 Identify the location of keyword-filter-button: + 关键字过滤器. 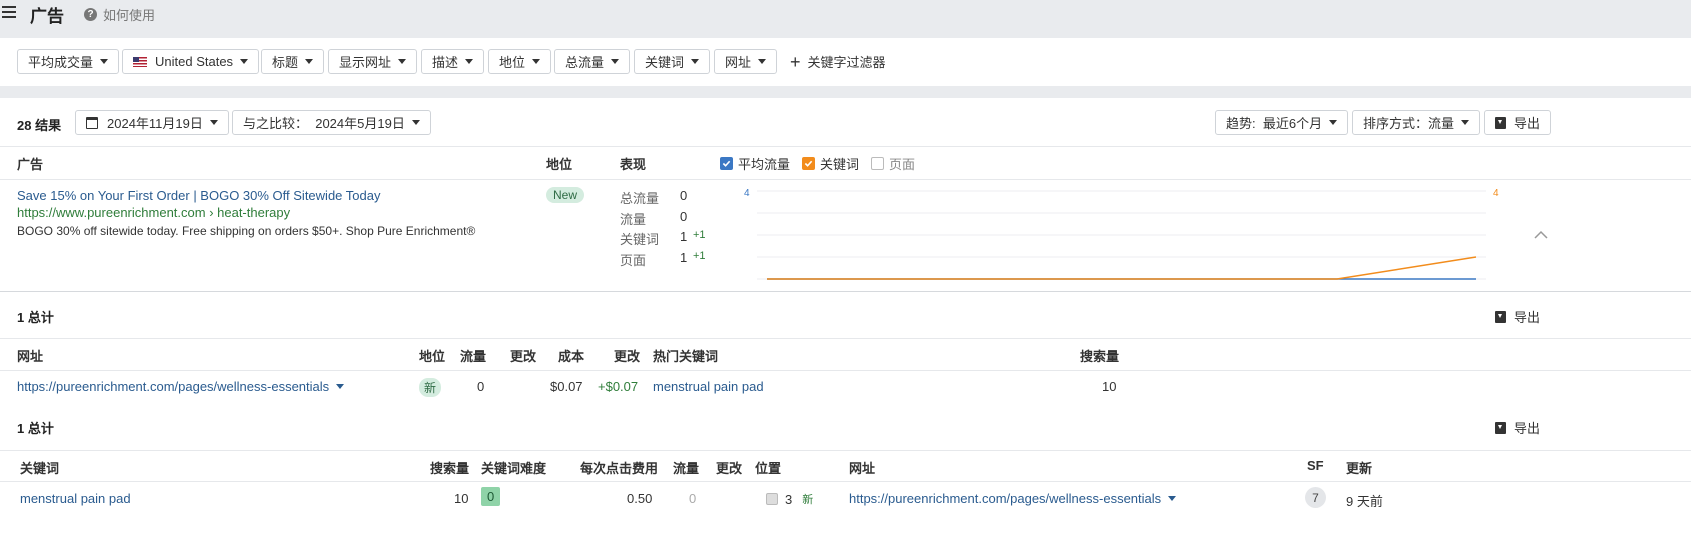
(838, 61).